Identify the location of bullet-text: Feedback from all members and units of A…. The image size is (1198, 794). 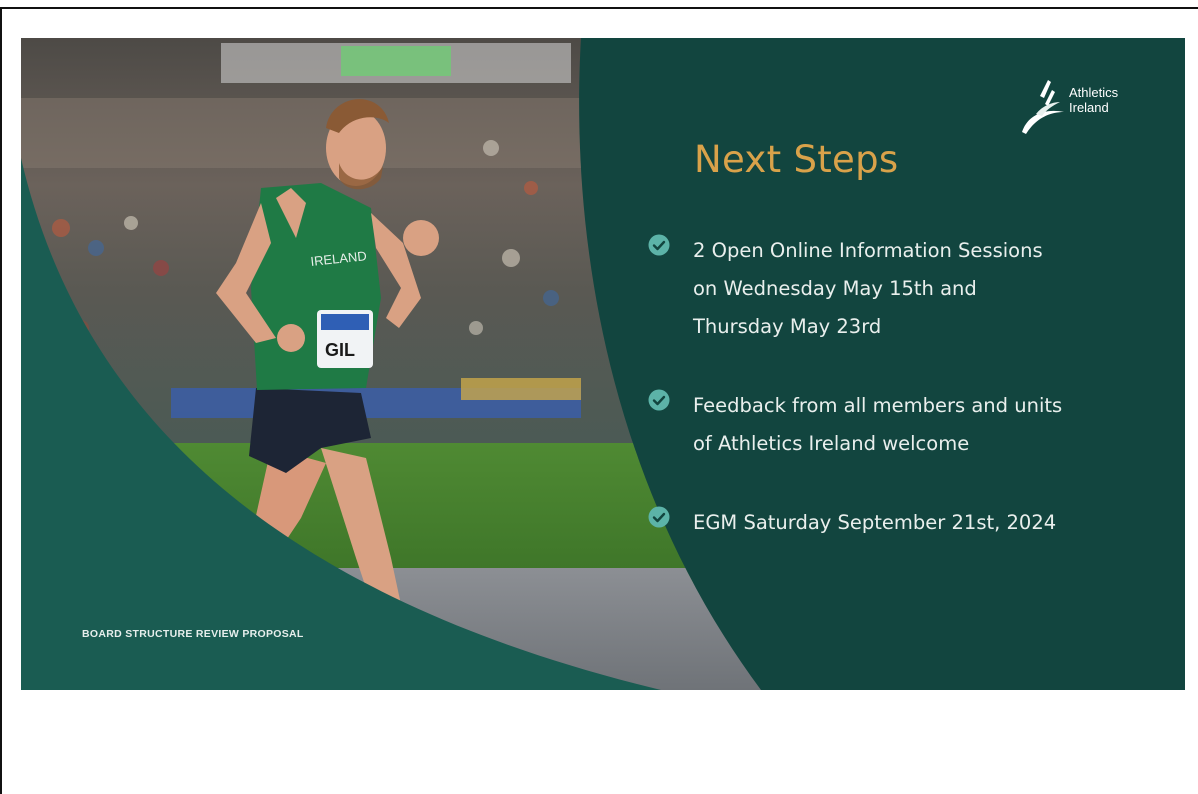
(930, 425).